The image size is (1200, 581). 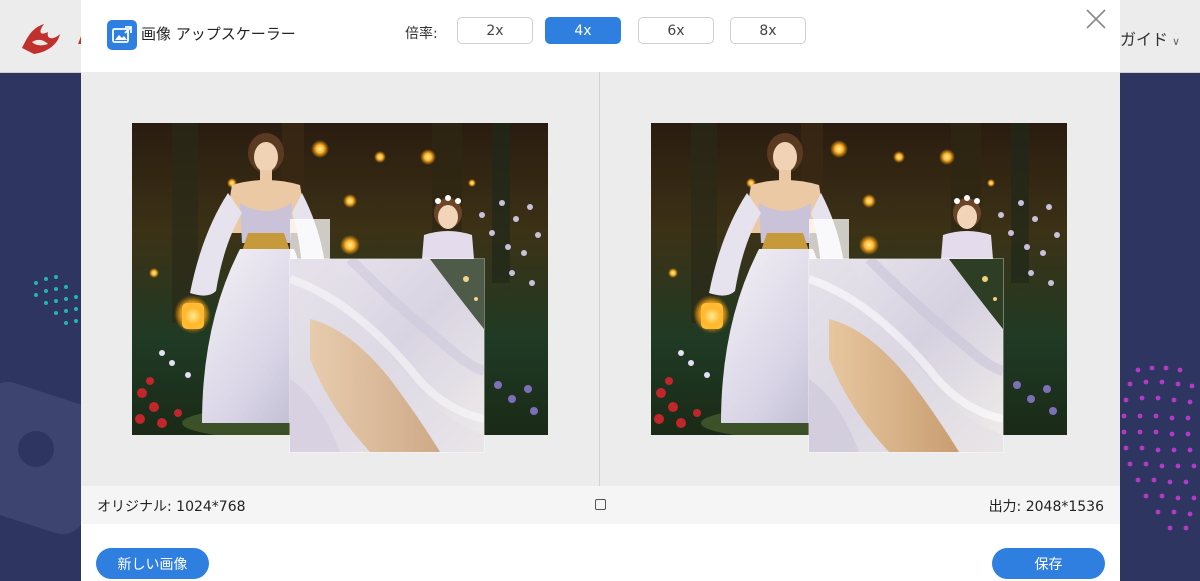 What do you see at coordinates (1048, 563) in the screenshot?
I see `save-button: 保存` at bounding box center [1048, 563].